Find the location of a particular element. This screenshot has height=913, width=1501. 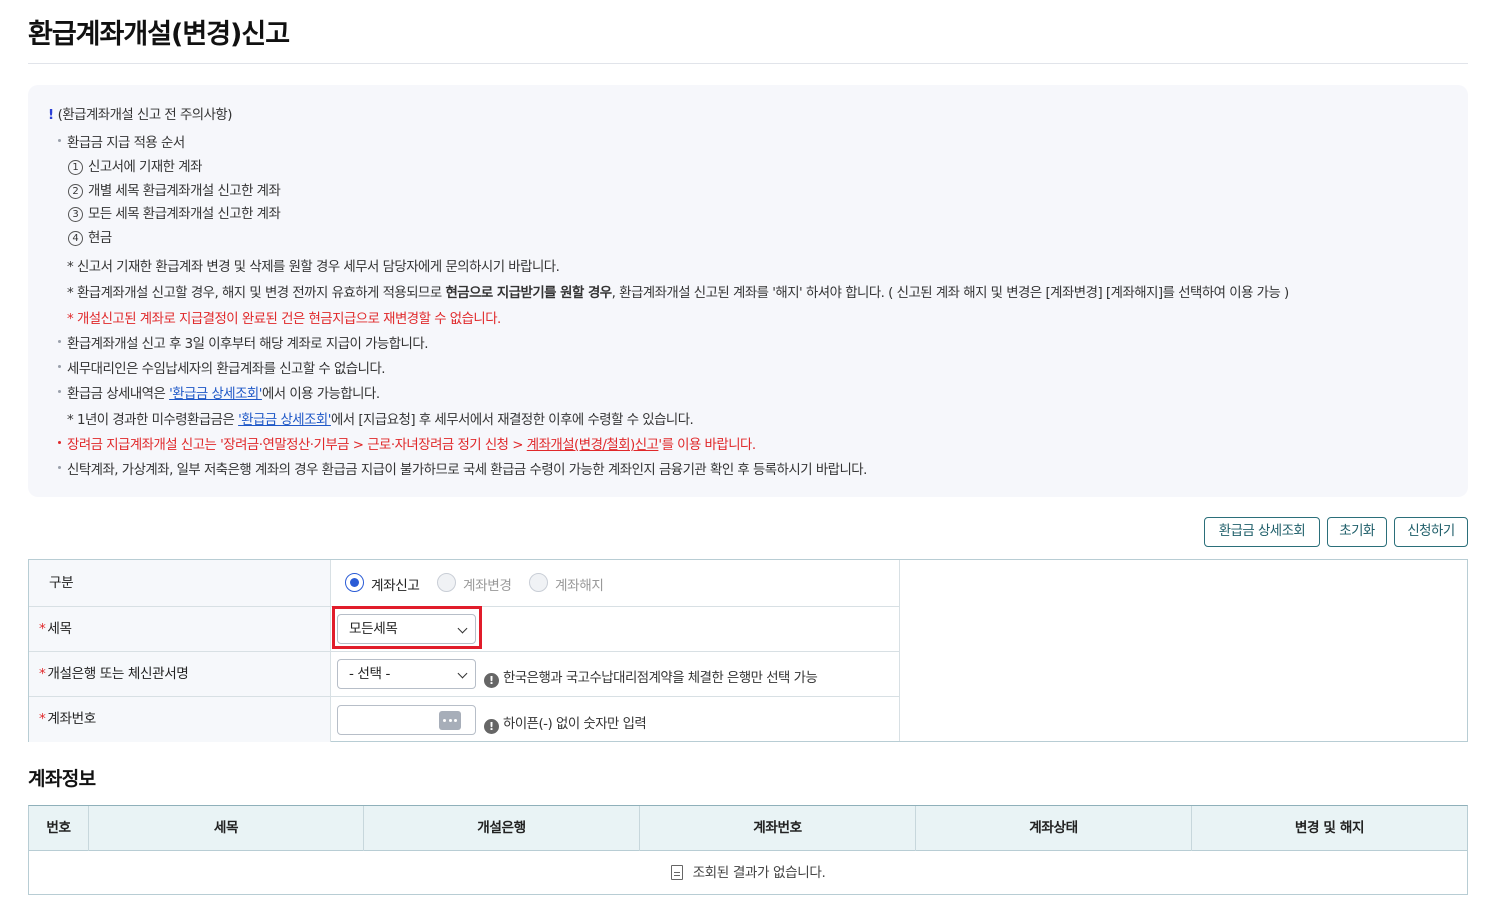

account-label: * 계좌번호 is located at coordinates (180, 719).